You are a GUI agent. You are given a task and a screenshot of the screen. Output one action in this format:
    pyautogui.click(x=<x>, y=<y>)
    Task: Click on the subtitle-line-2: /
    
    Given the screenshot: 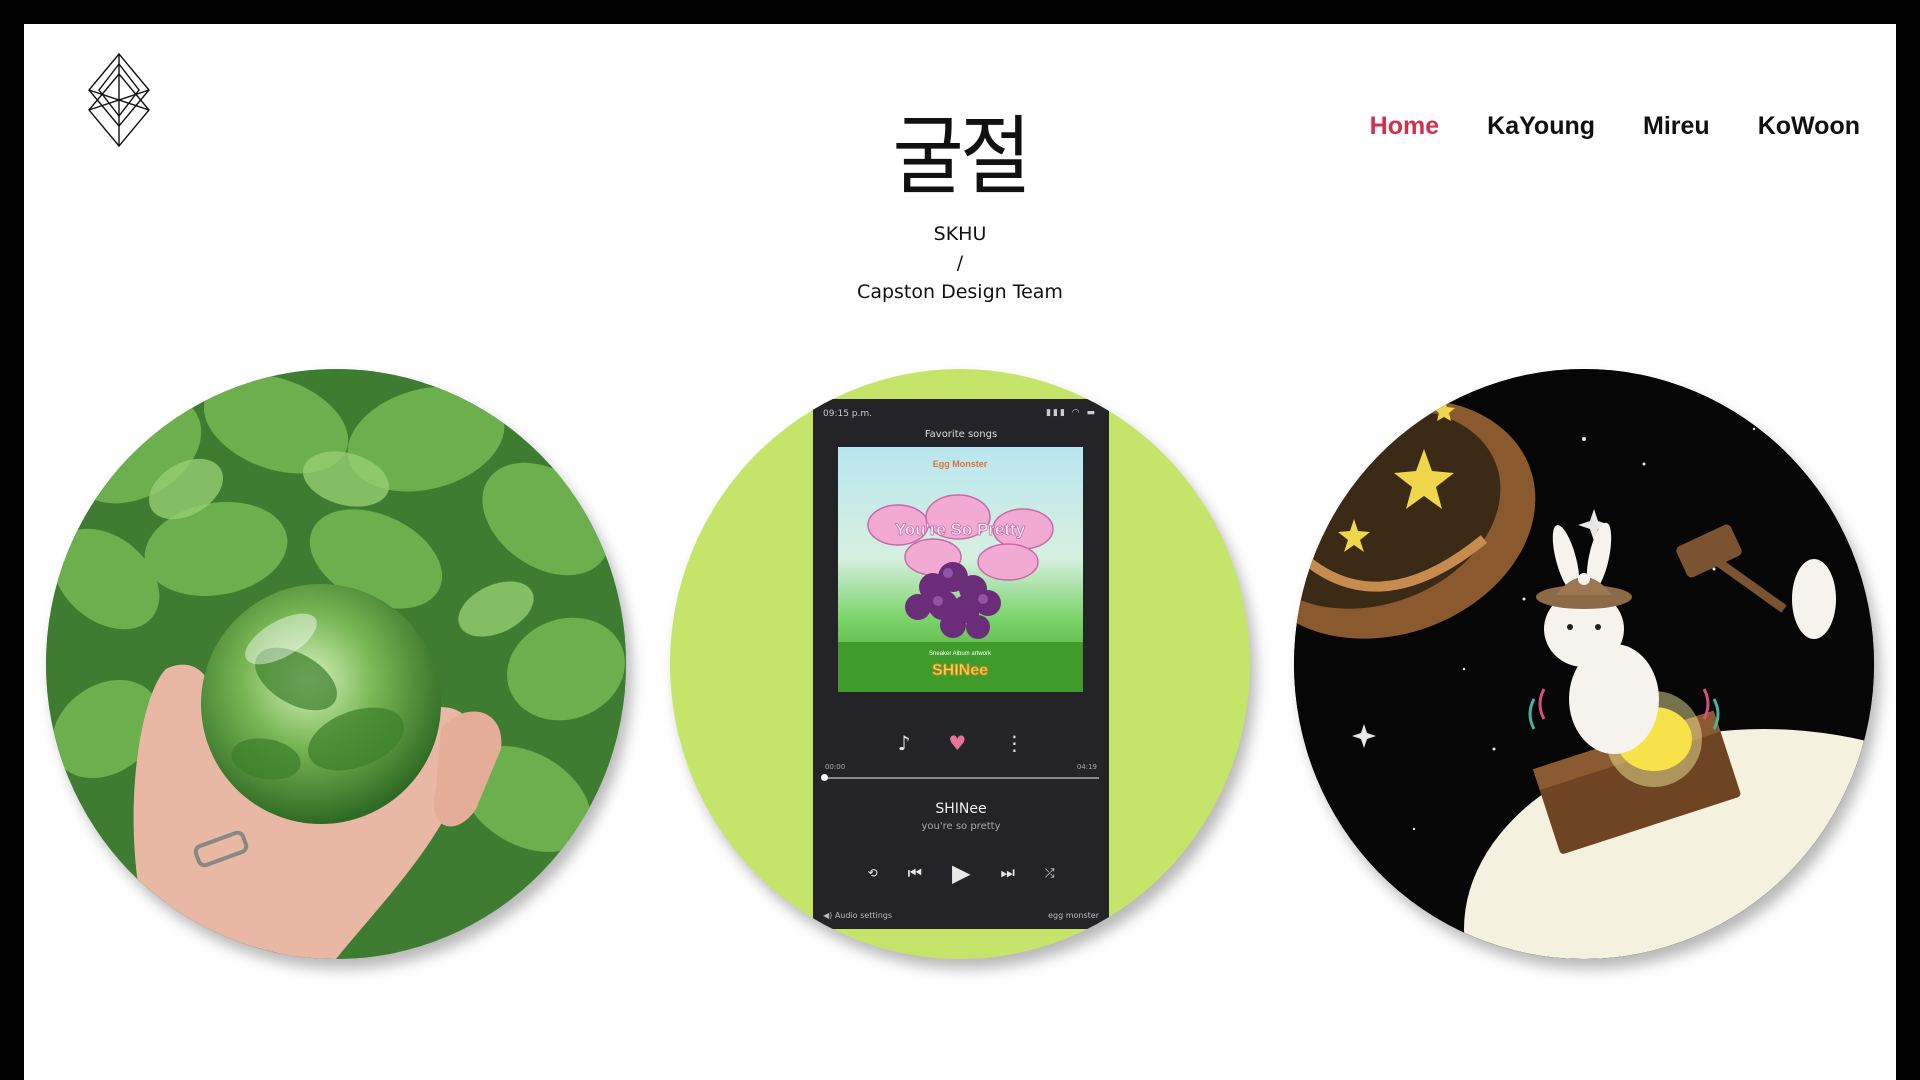 What is the action you would take?
    pyautogui.click(x=960, y=263)
    